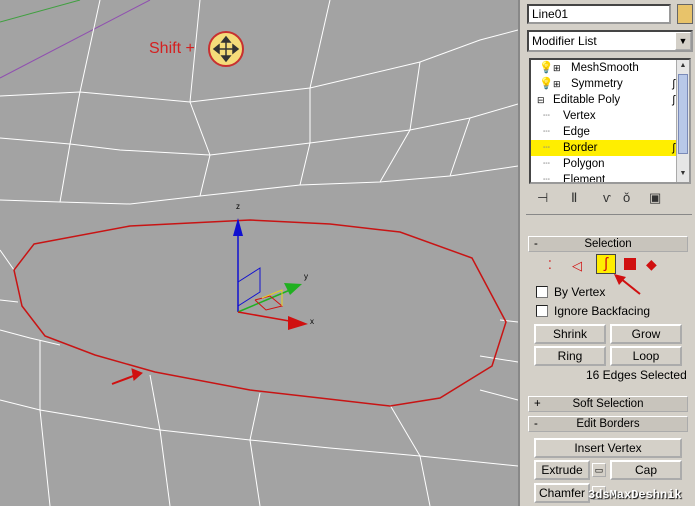 This screenshot has width=695, height=506. What do you see at coordinates (562, 493) in the screenshot?
I see `chamfer-button: Chamfer` at bounding box center [562, 493].